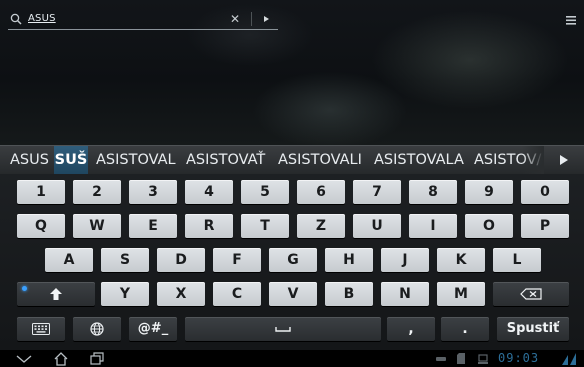  Describe the element at coordinates (405, 260) in the screenshot. I see `key-j: J` at that location.